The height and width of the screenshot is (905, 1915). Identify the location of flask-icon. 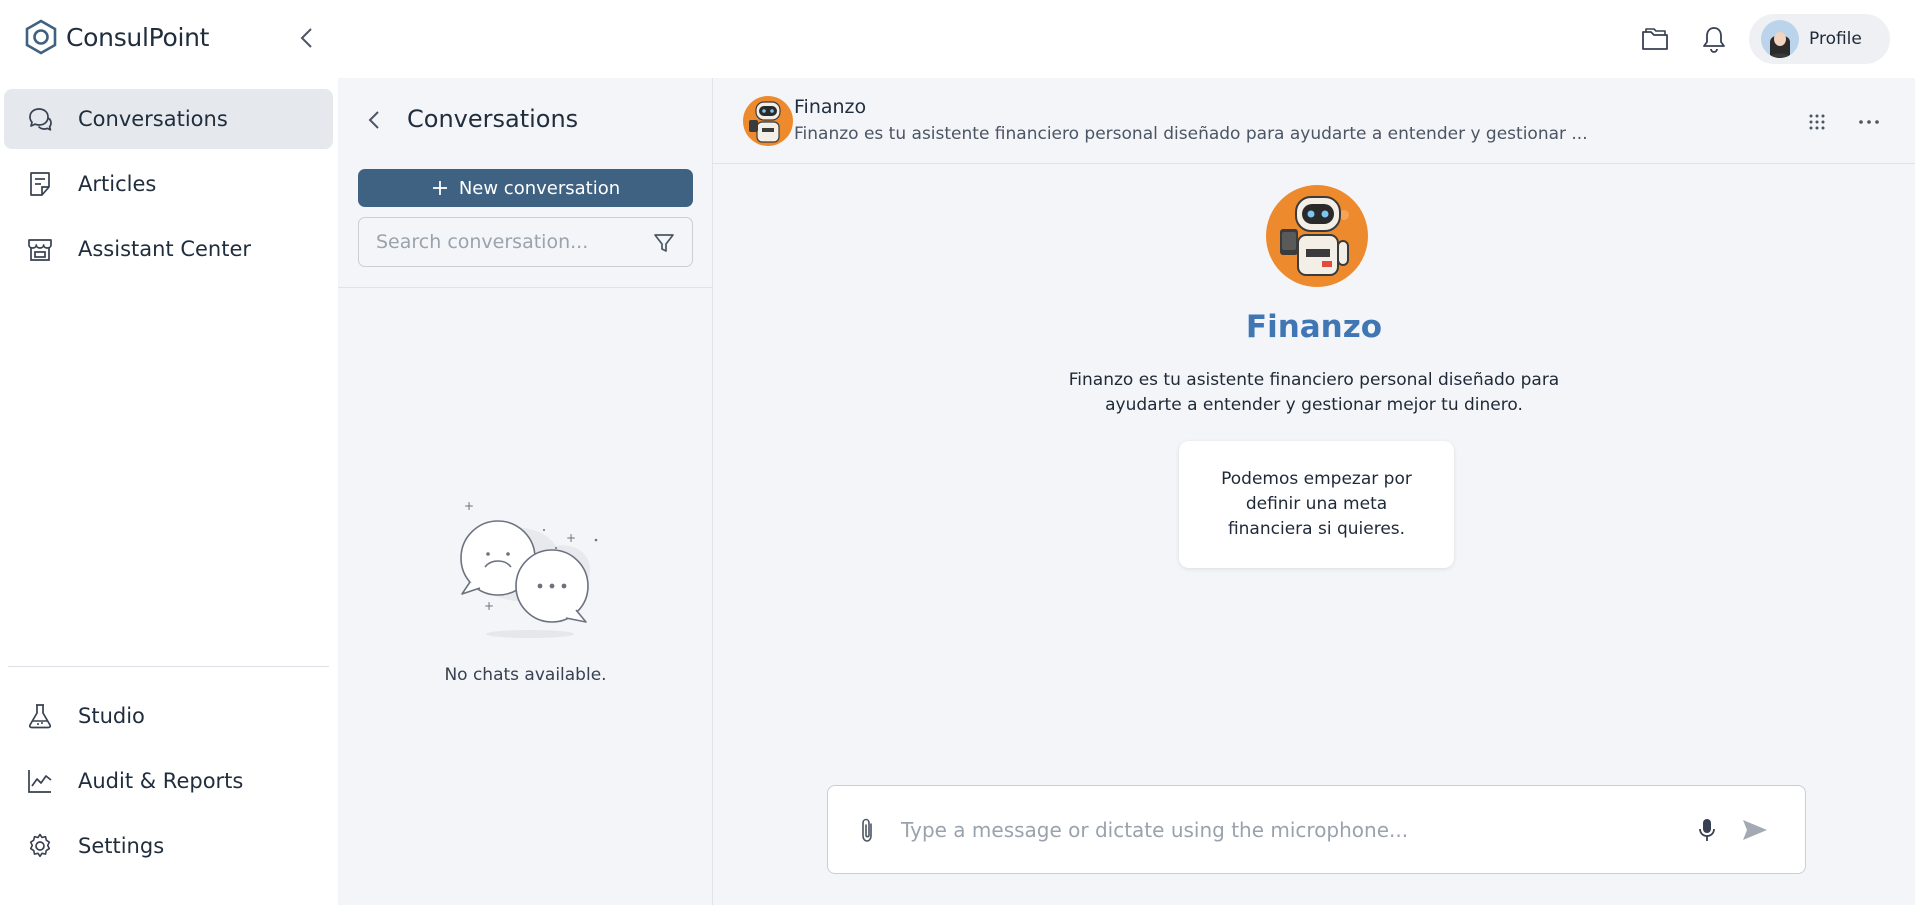
(40, 716).